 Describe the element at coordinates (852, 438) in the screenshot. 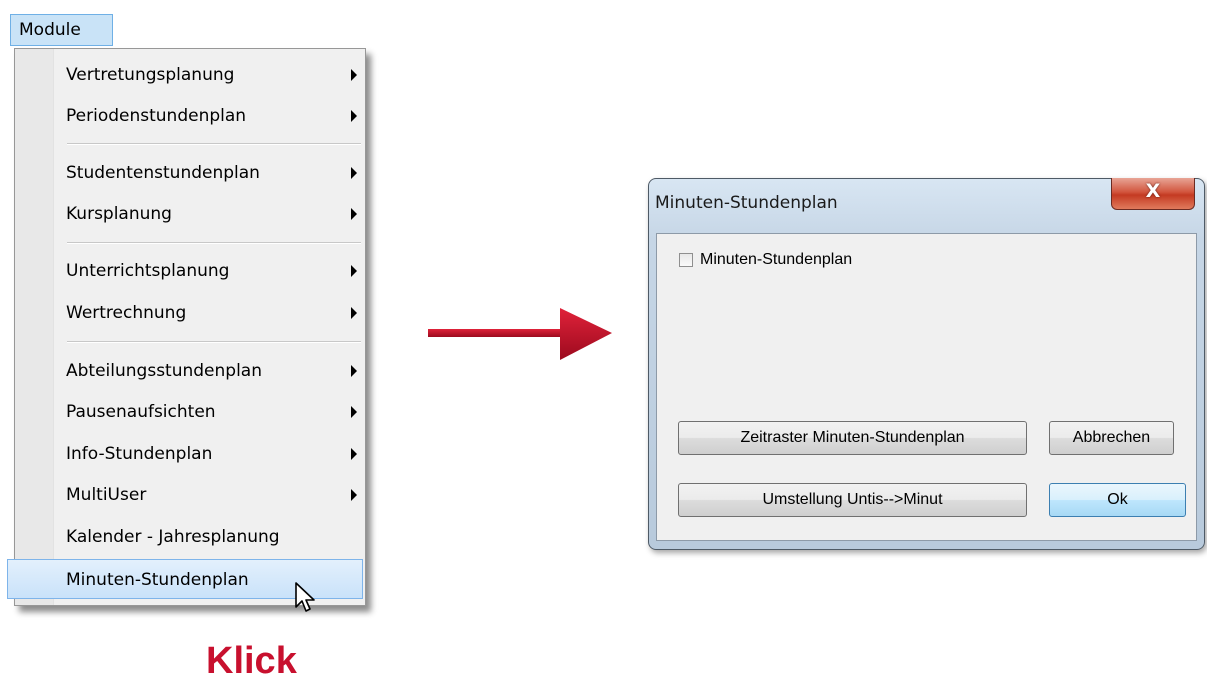

I see `zeitraster-minuten-stundenplan-button: Zeitraster Minuten-Stundenplan` at that location.